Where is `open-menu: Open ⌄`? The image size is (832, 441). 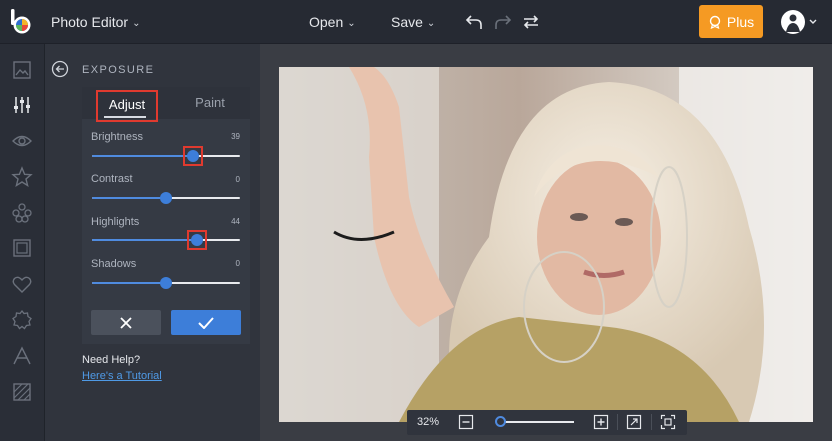
open-menu: Open ⌄ is located at coordinates (332, 22).